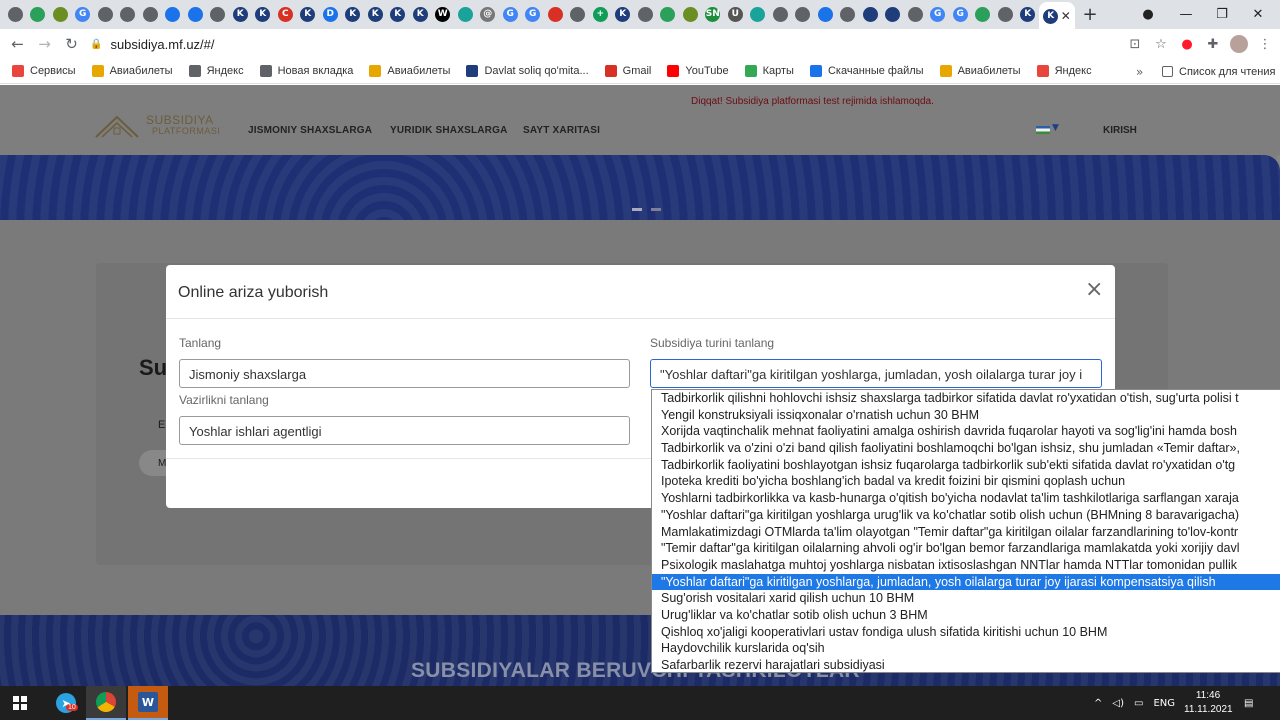 The image size is (1280, 720). What do you see at coordinates (1239, 44) in the screenshot?
I see `avatar` at bounding box center [1239, 44].